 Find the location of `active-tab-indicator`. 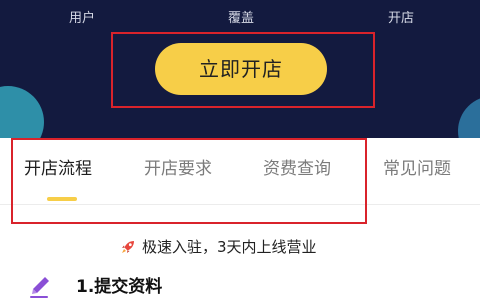

active-tab-indicator is located at coordinates (62, 199).